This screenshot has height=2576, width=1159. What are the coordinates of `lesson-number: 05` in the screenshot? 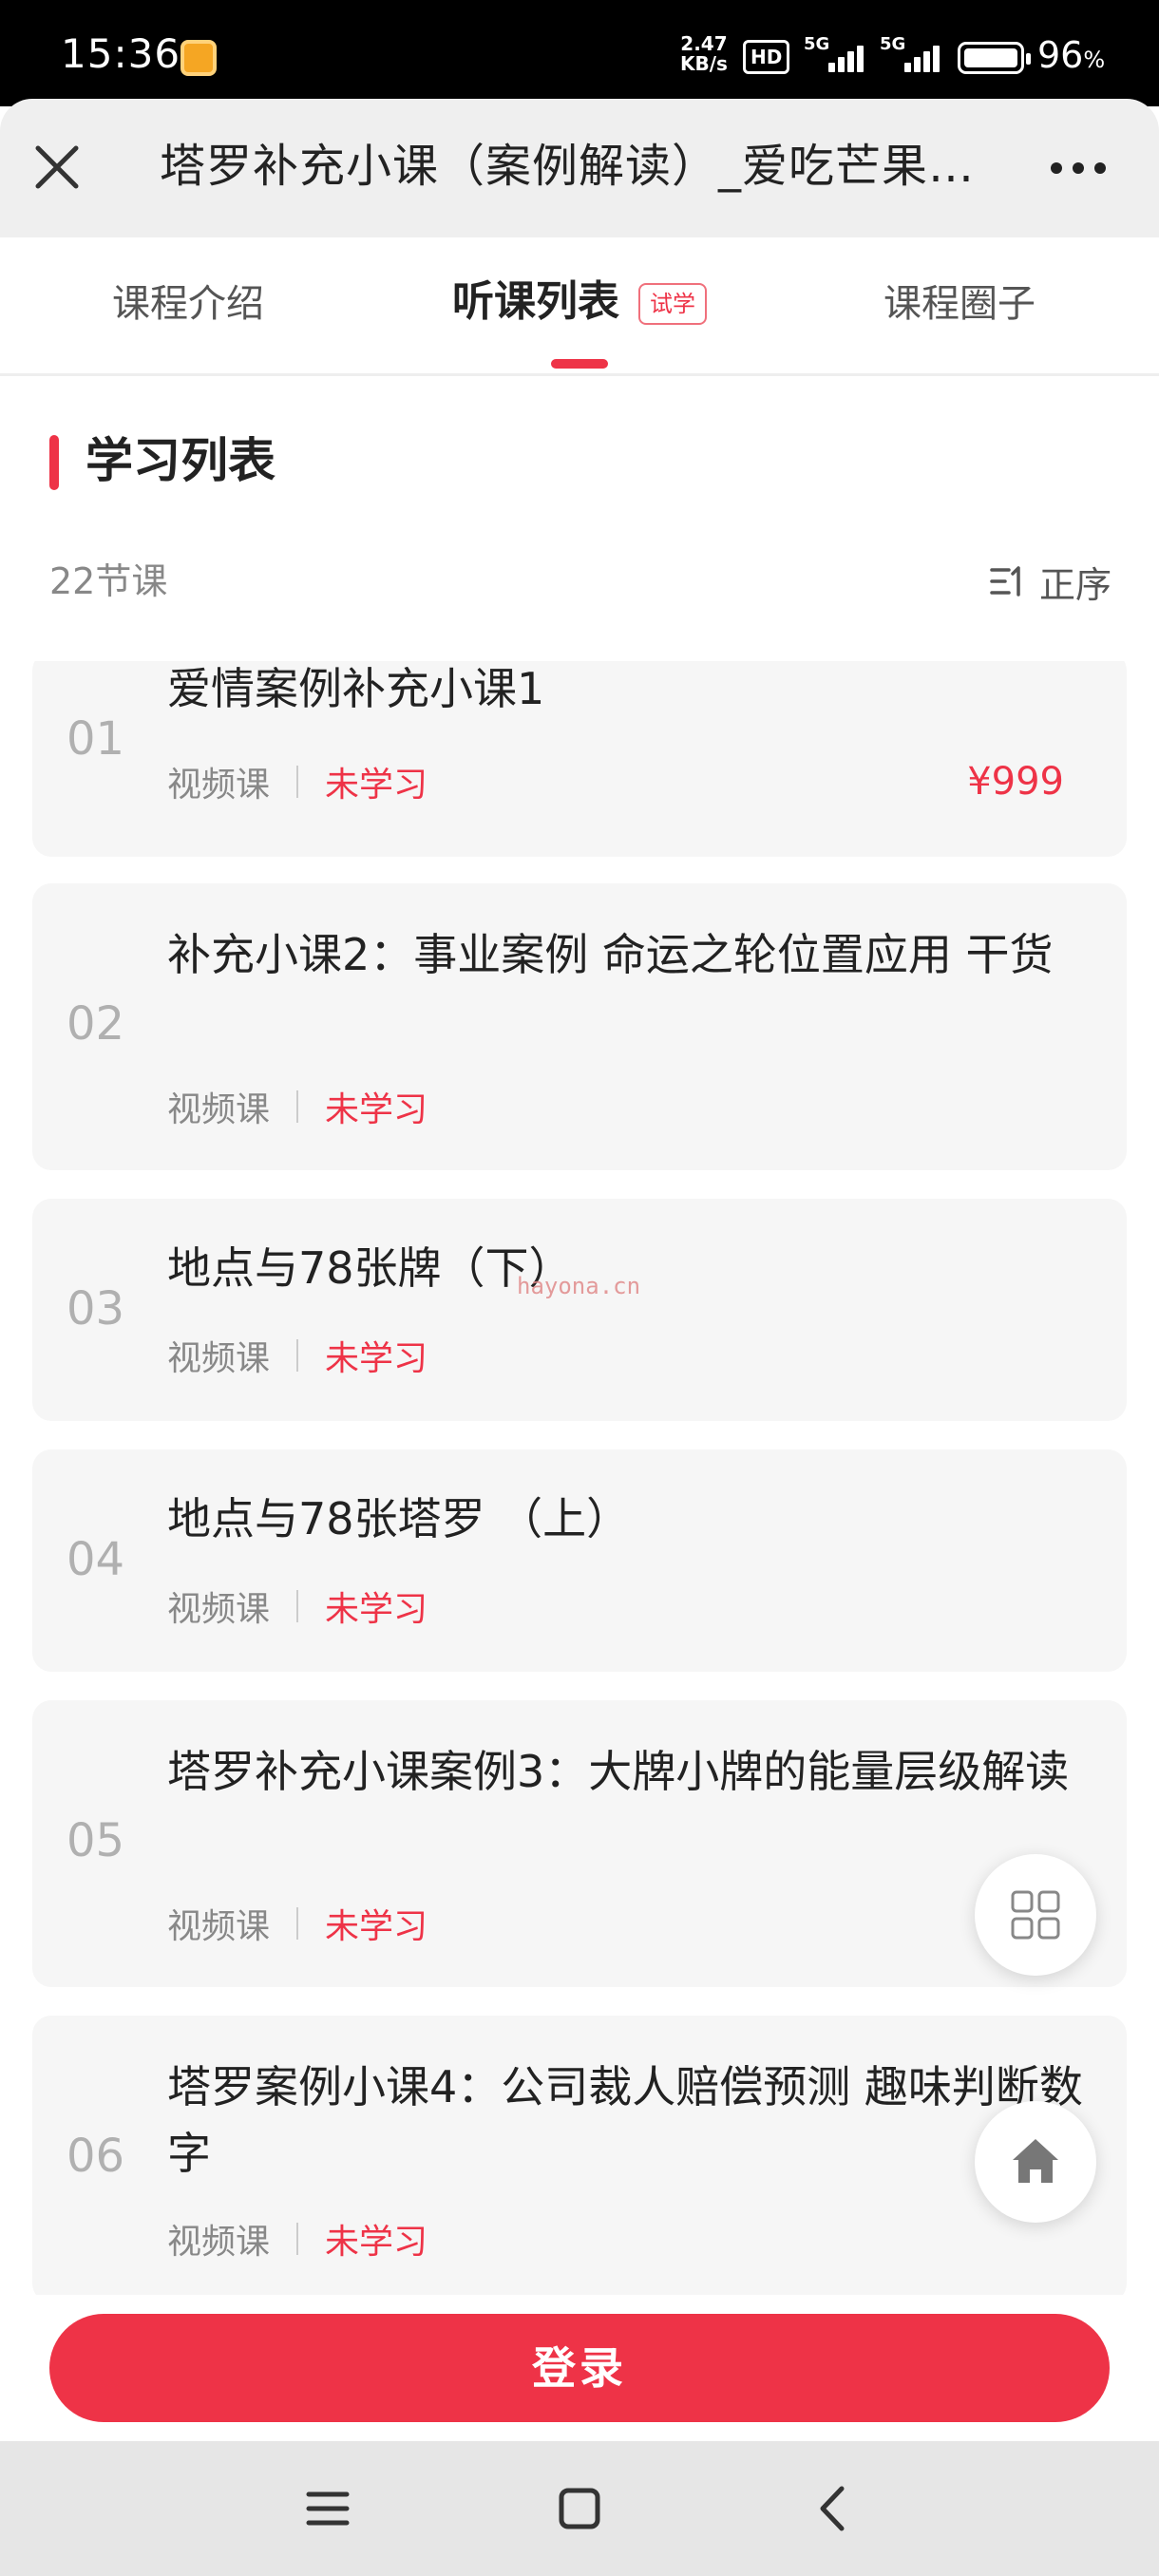 It's located at (95, 1840).